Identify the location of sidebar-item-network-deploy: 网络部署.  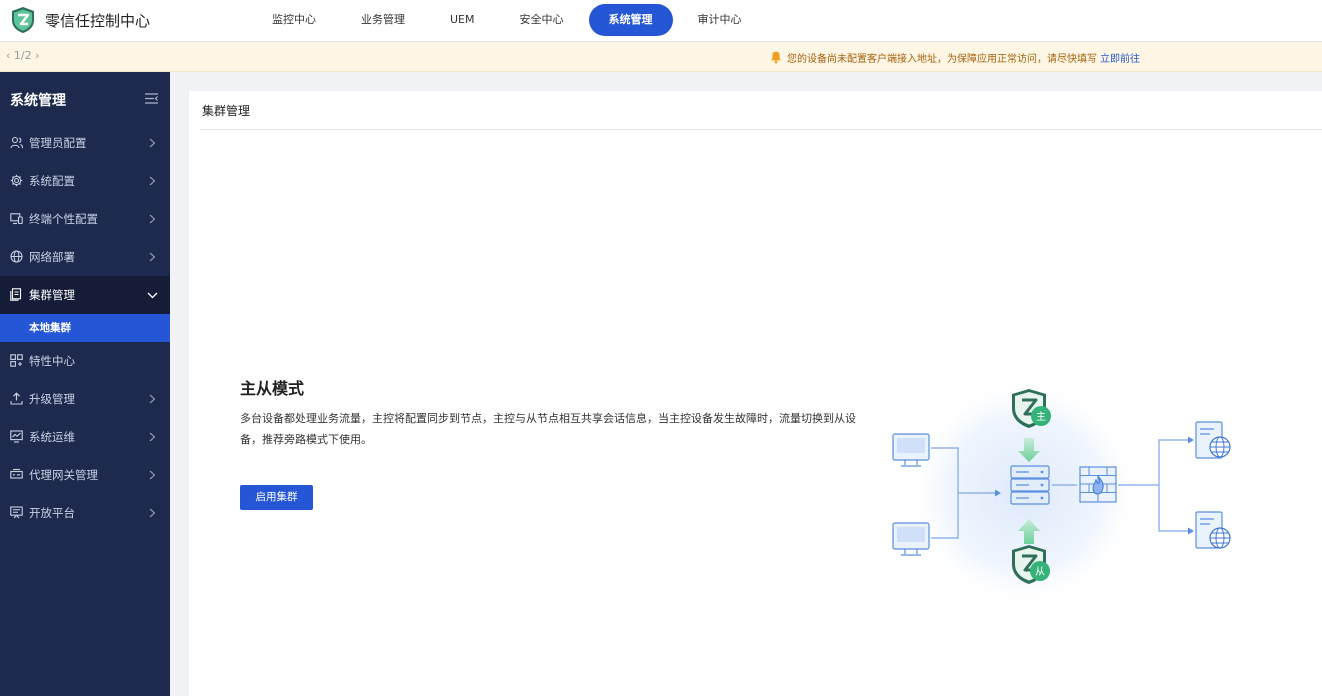
(85, 257).